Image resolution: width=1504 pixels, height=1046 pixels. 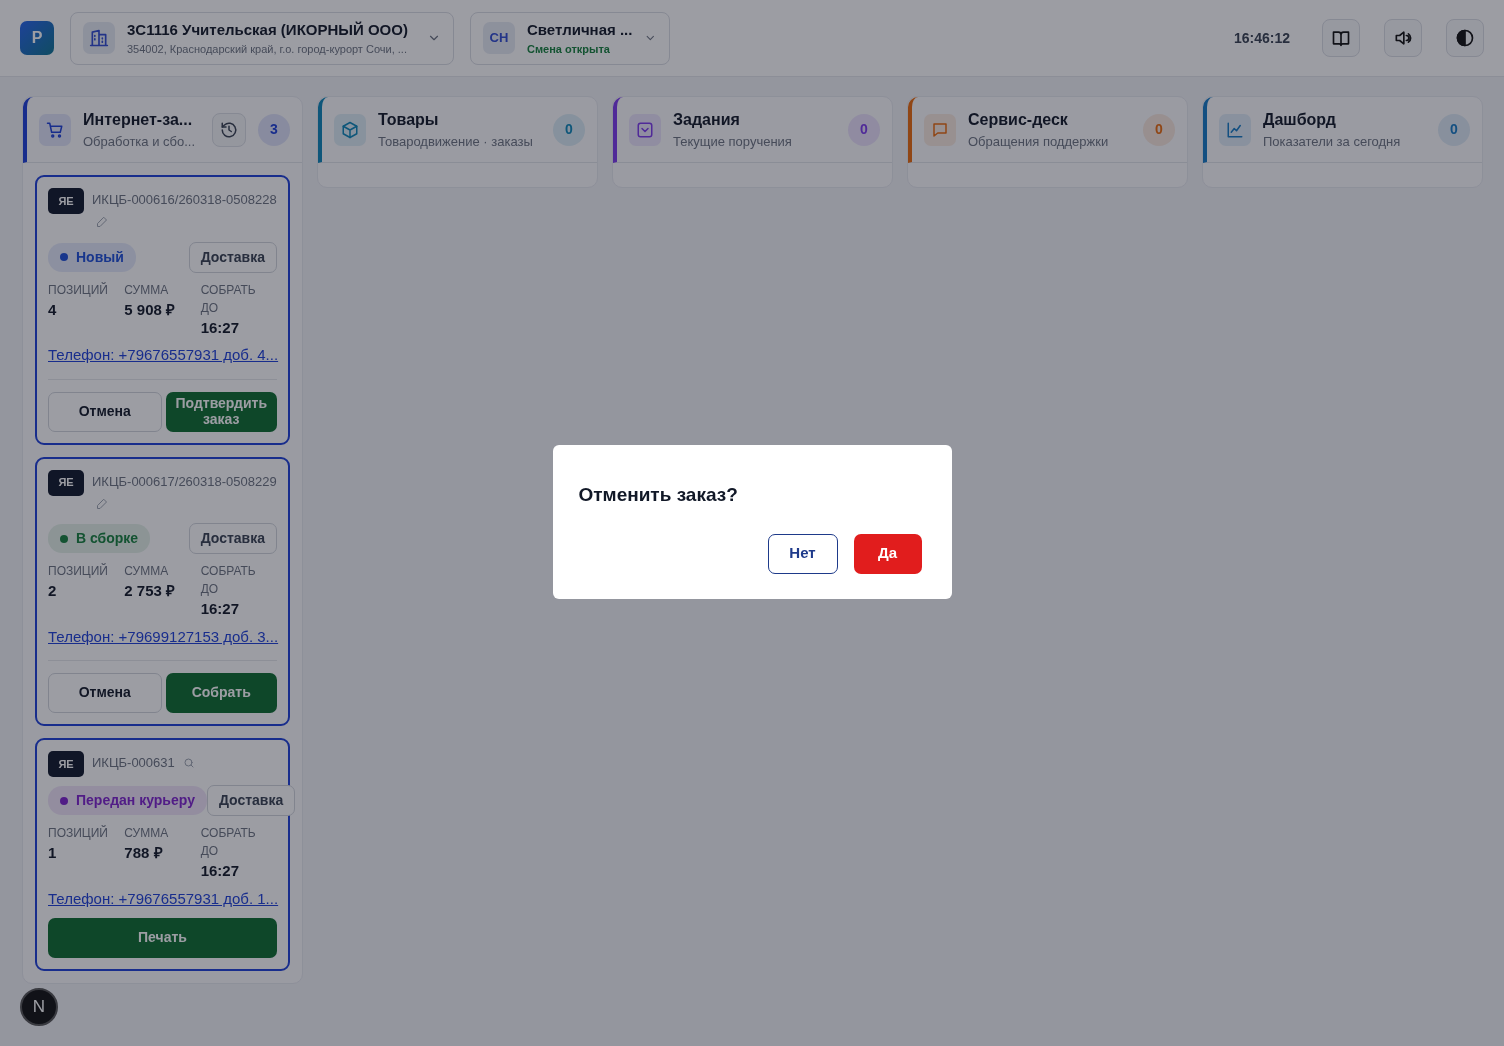 What do you see at coordinates (802, 553) in the screenshot?
I see `cancel-button: Нет` at bounding box center [802, 553].